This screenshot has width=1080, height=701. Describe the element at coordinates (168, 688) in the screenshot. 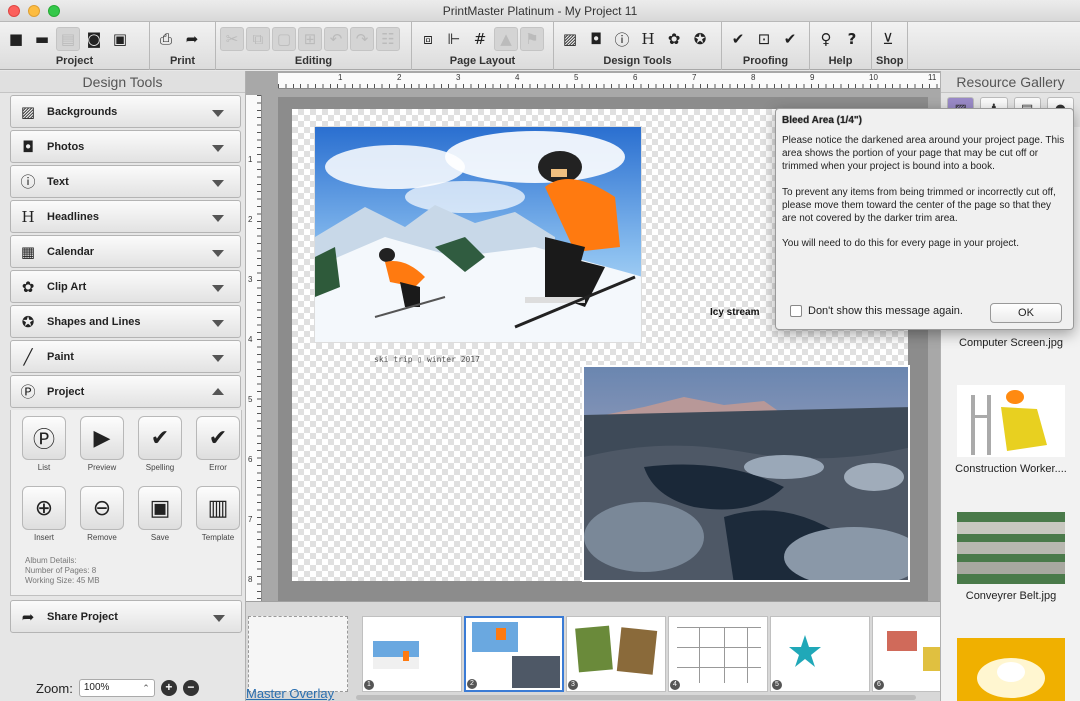

I see `zoom-in-button: +` at that location.